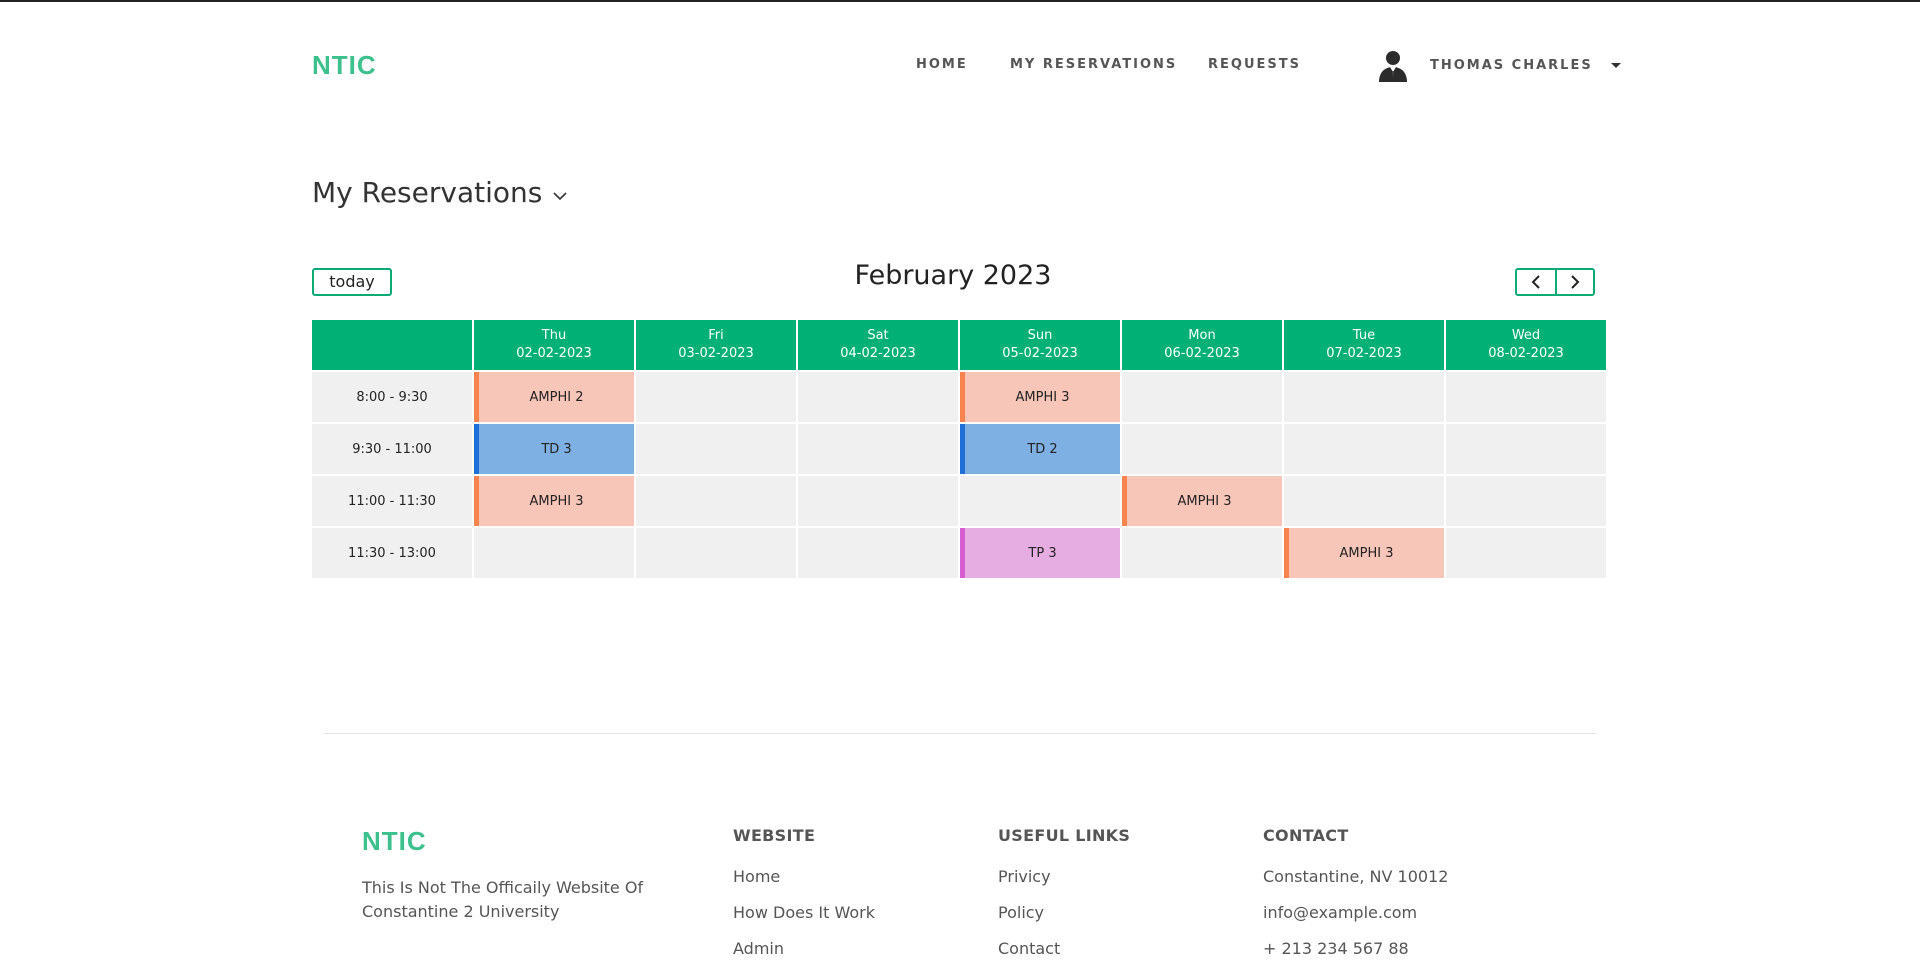 This screenshot has width=1920, height=975. Describe the element at coordinates (804, 876) in the screenshot. I see `footer-link-home: Home` at that location.